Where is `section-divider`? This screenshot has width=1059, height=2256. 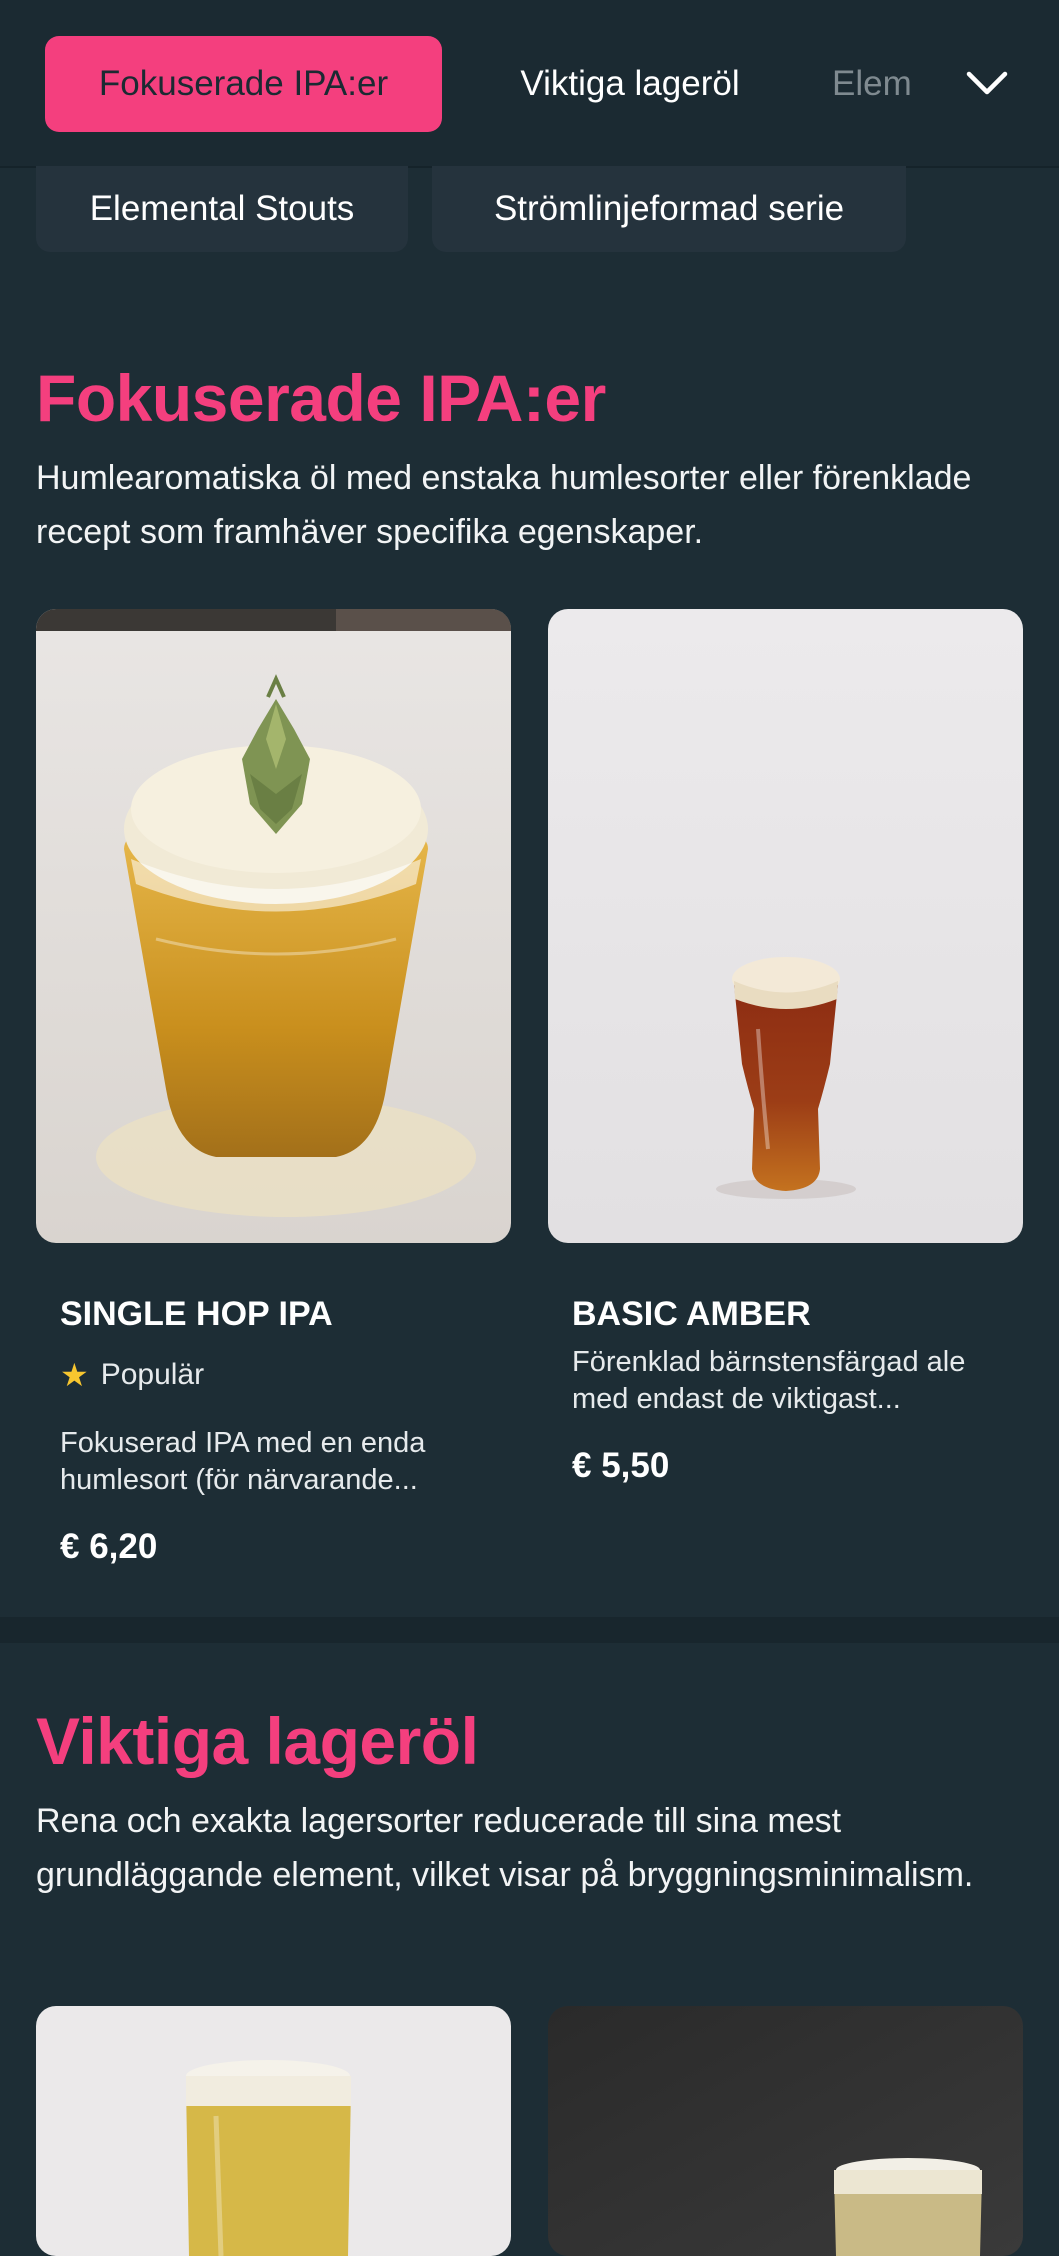 section-divider is located at coordinates (529, 1630).